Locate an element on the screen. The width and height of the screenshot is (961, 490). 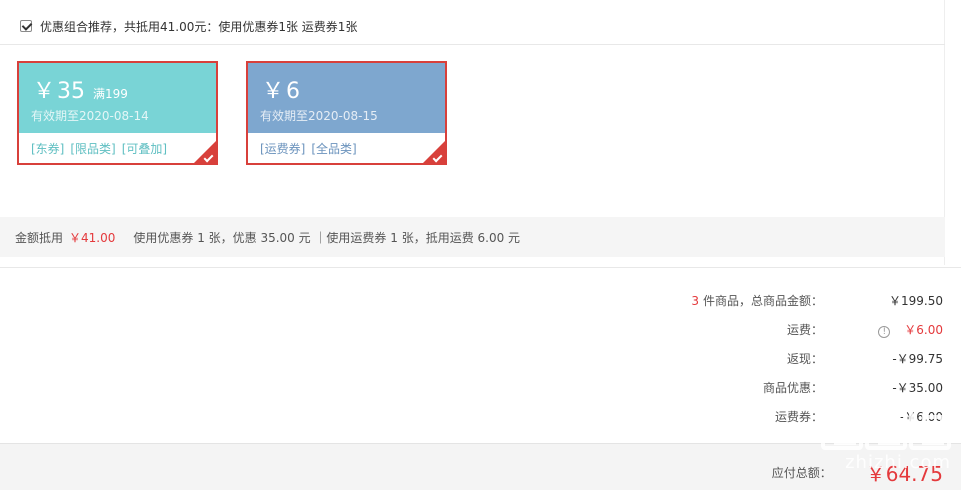
cashback-label: 返现： is located at coordinates (804, 358).